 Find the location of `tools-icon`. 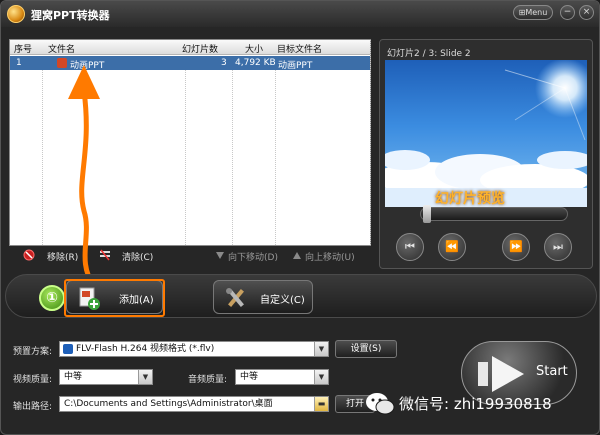

tools-icon is located at coordinates (235, 297).